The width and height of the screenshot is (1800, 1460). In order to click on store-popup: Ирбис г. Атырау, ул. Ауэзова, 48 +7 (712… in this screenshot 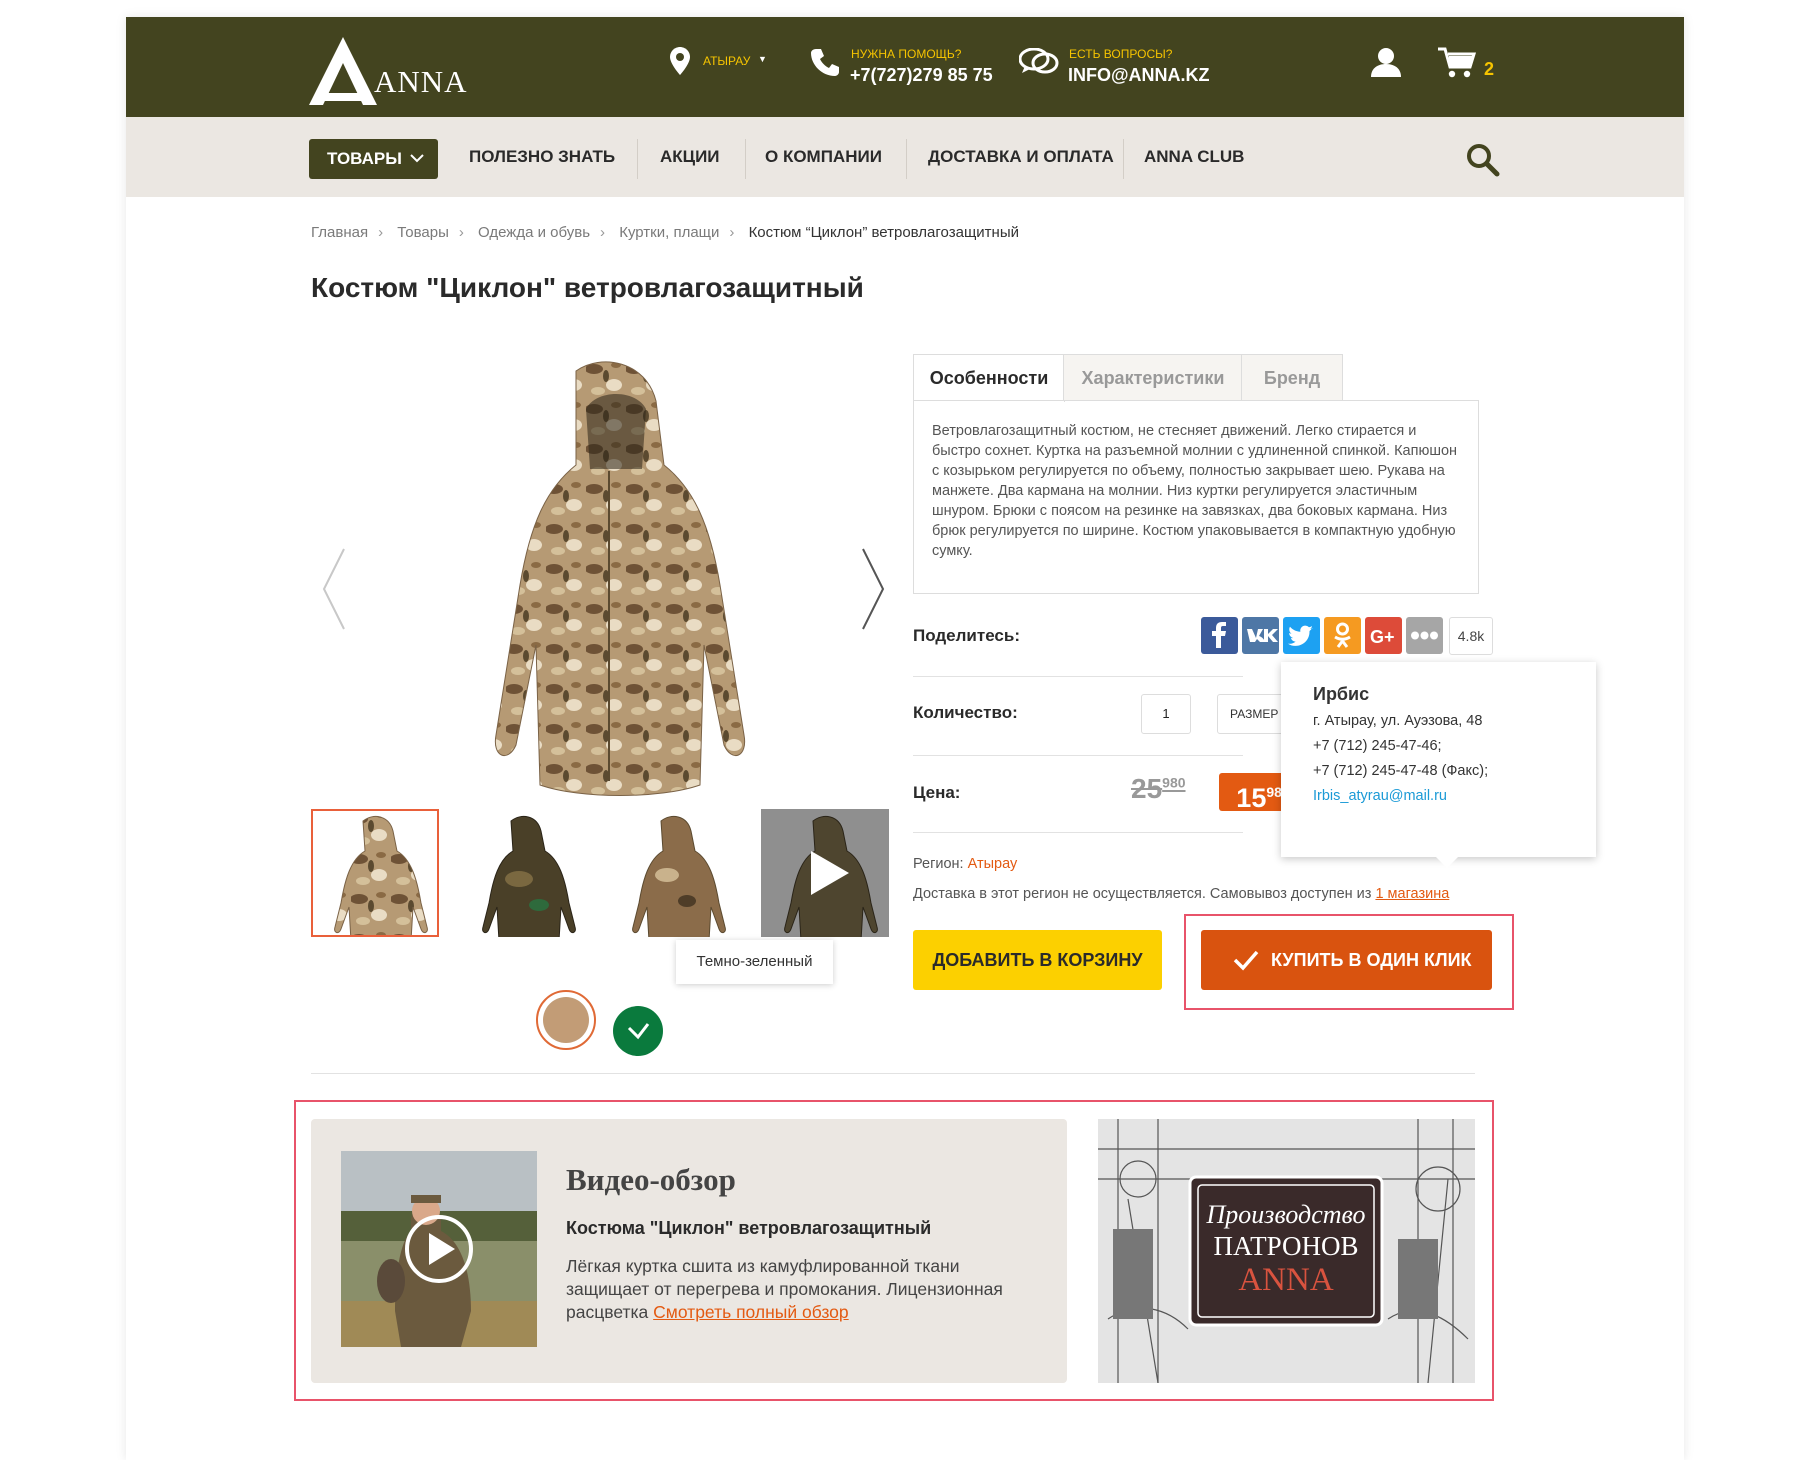, I will do `click(1438, 765)`.